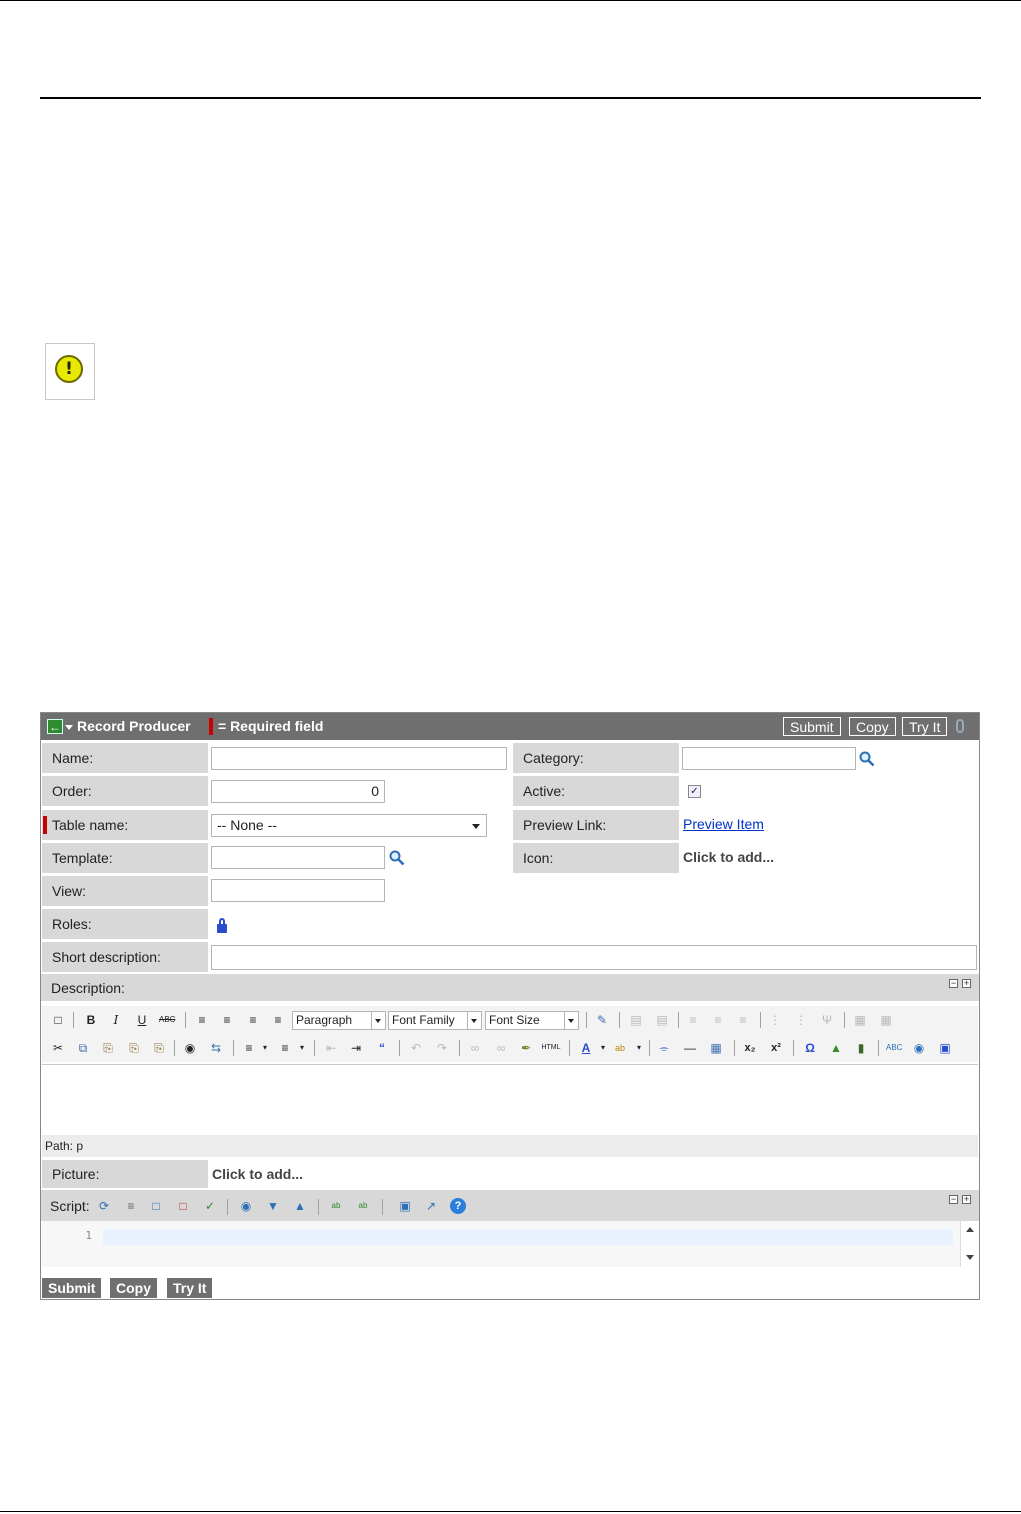 The width and height of the screenshot is (1021, 1514). Describe the element at coordinates (222, 925) in the screenshot. I see `roles-lock-icon` at that location.